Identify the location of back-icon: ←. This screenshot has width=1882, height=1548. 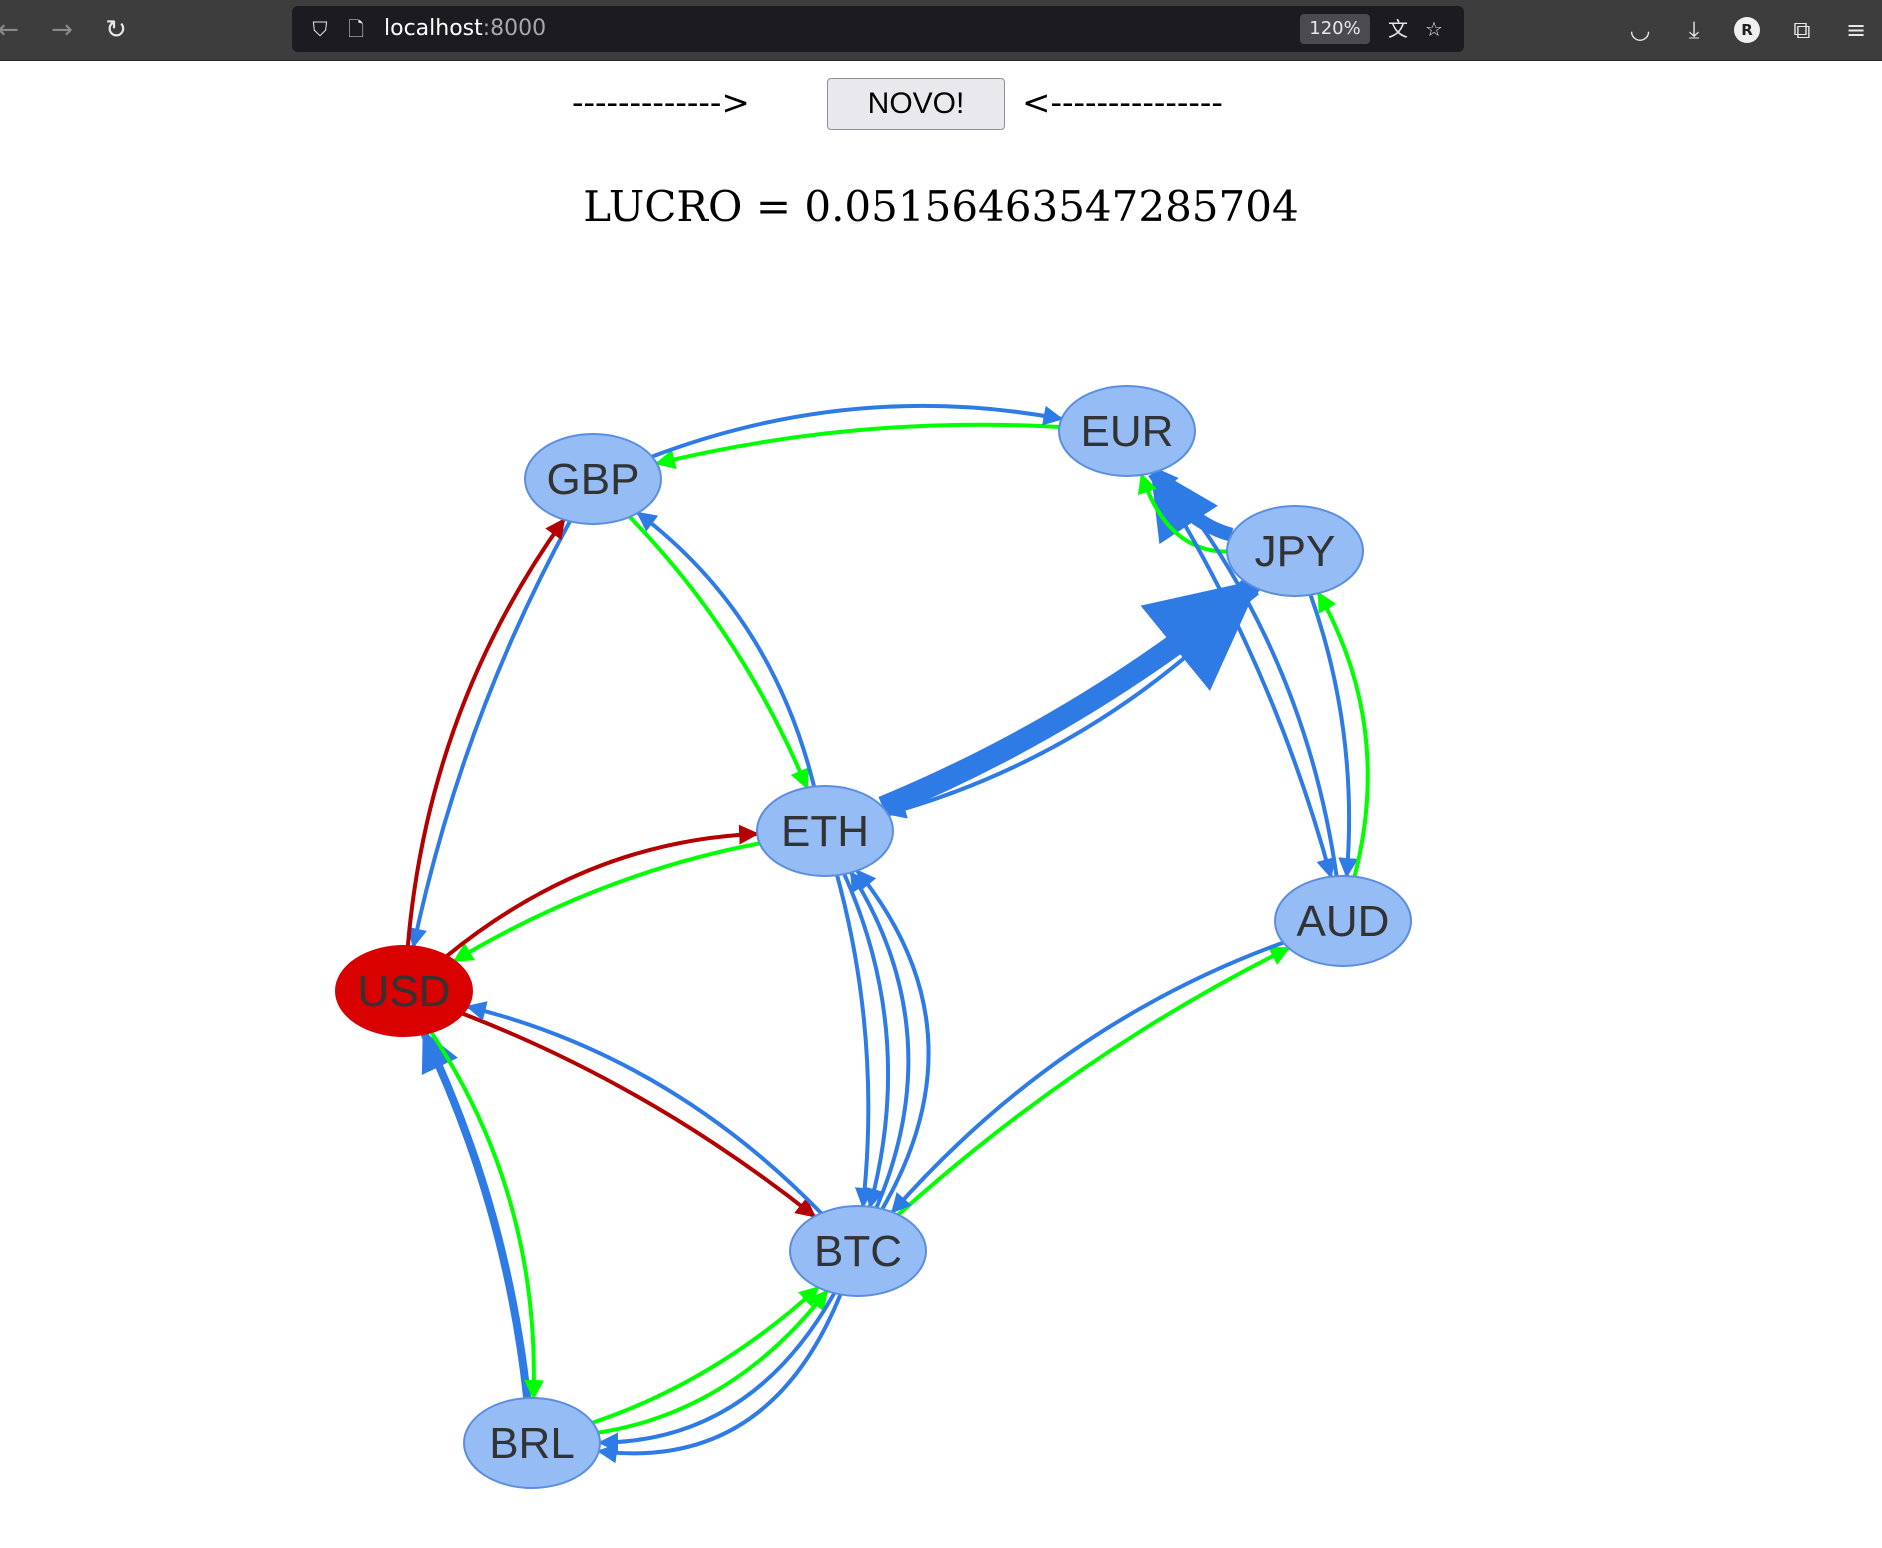
(13, 30).